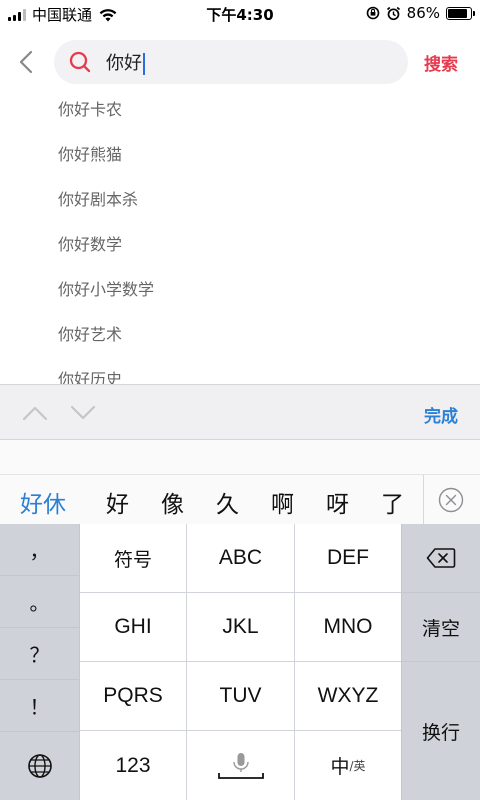  I want to click on battery-percent: 86%, so click(423, 13).